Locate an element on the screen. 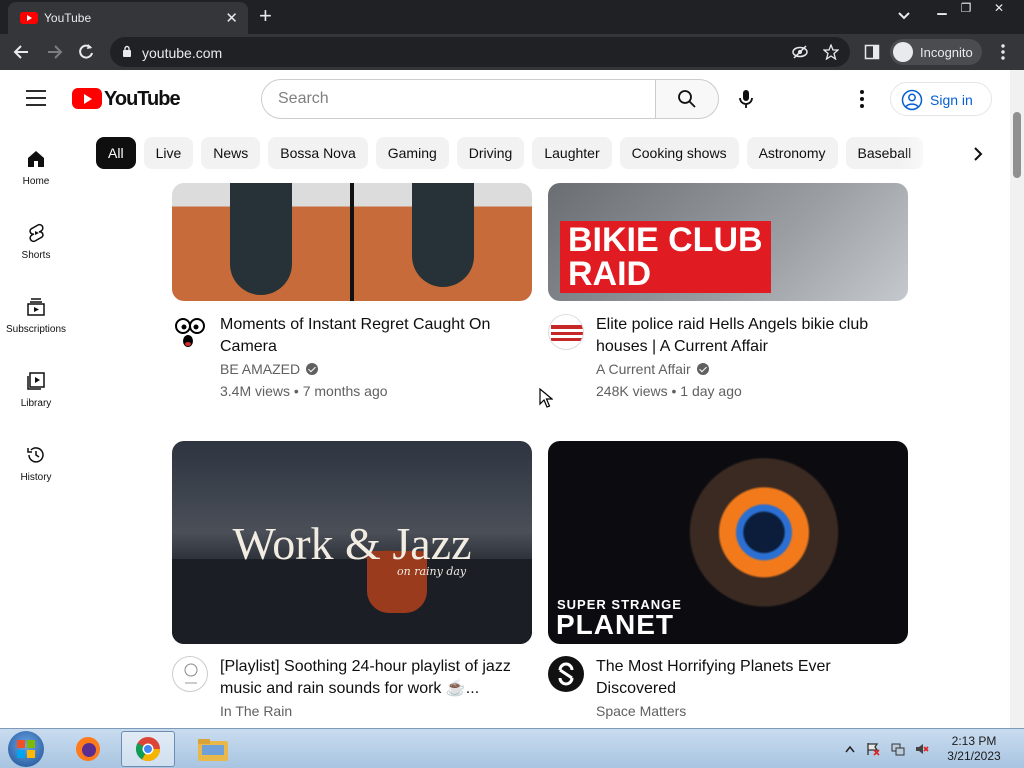 The image size is (1024, 768). clock-time: 2:13 PM is located at coordinates (974, 741).